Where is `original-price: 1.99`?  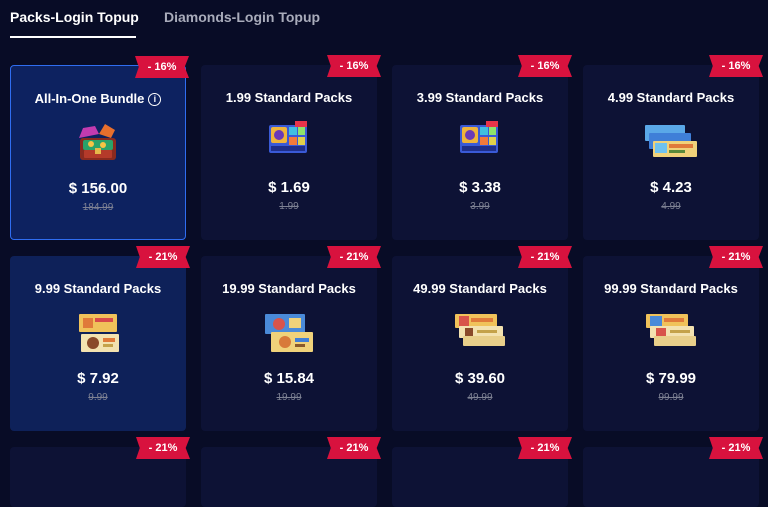 original-price: 1.99 is located at coordinates (289, 206).